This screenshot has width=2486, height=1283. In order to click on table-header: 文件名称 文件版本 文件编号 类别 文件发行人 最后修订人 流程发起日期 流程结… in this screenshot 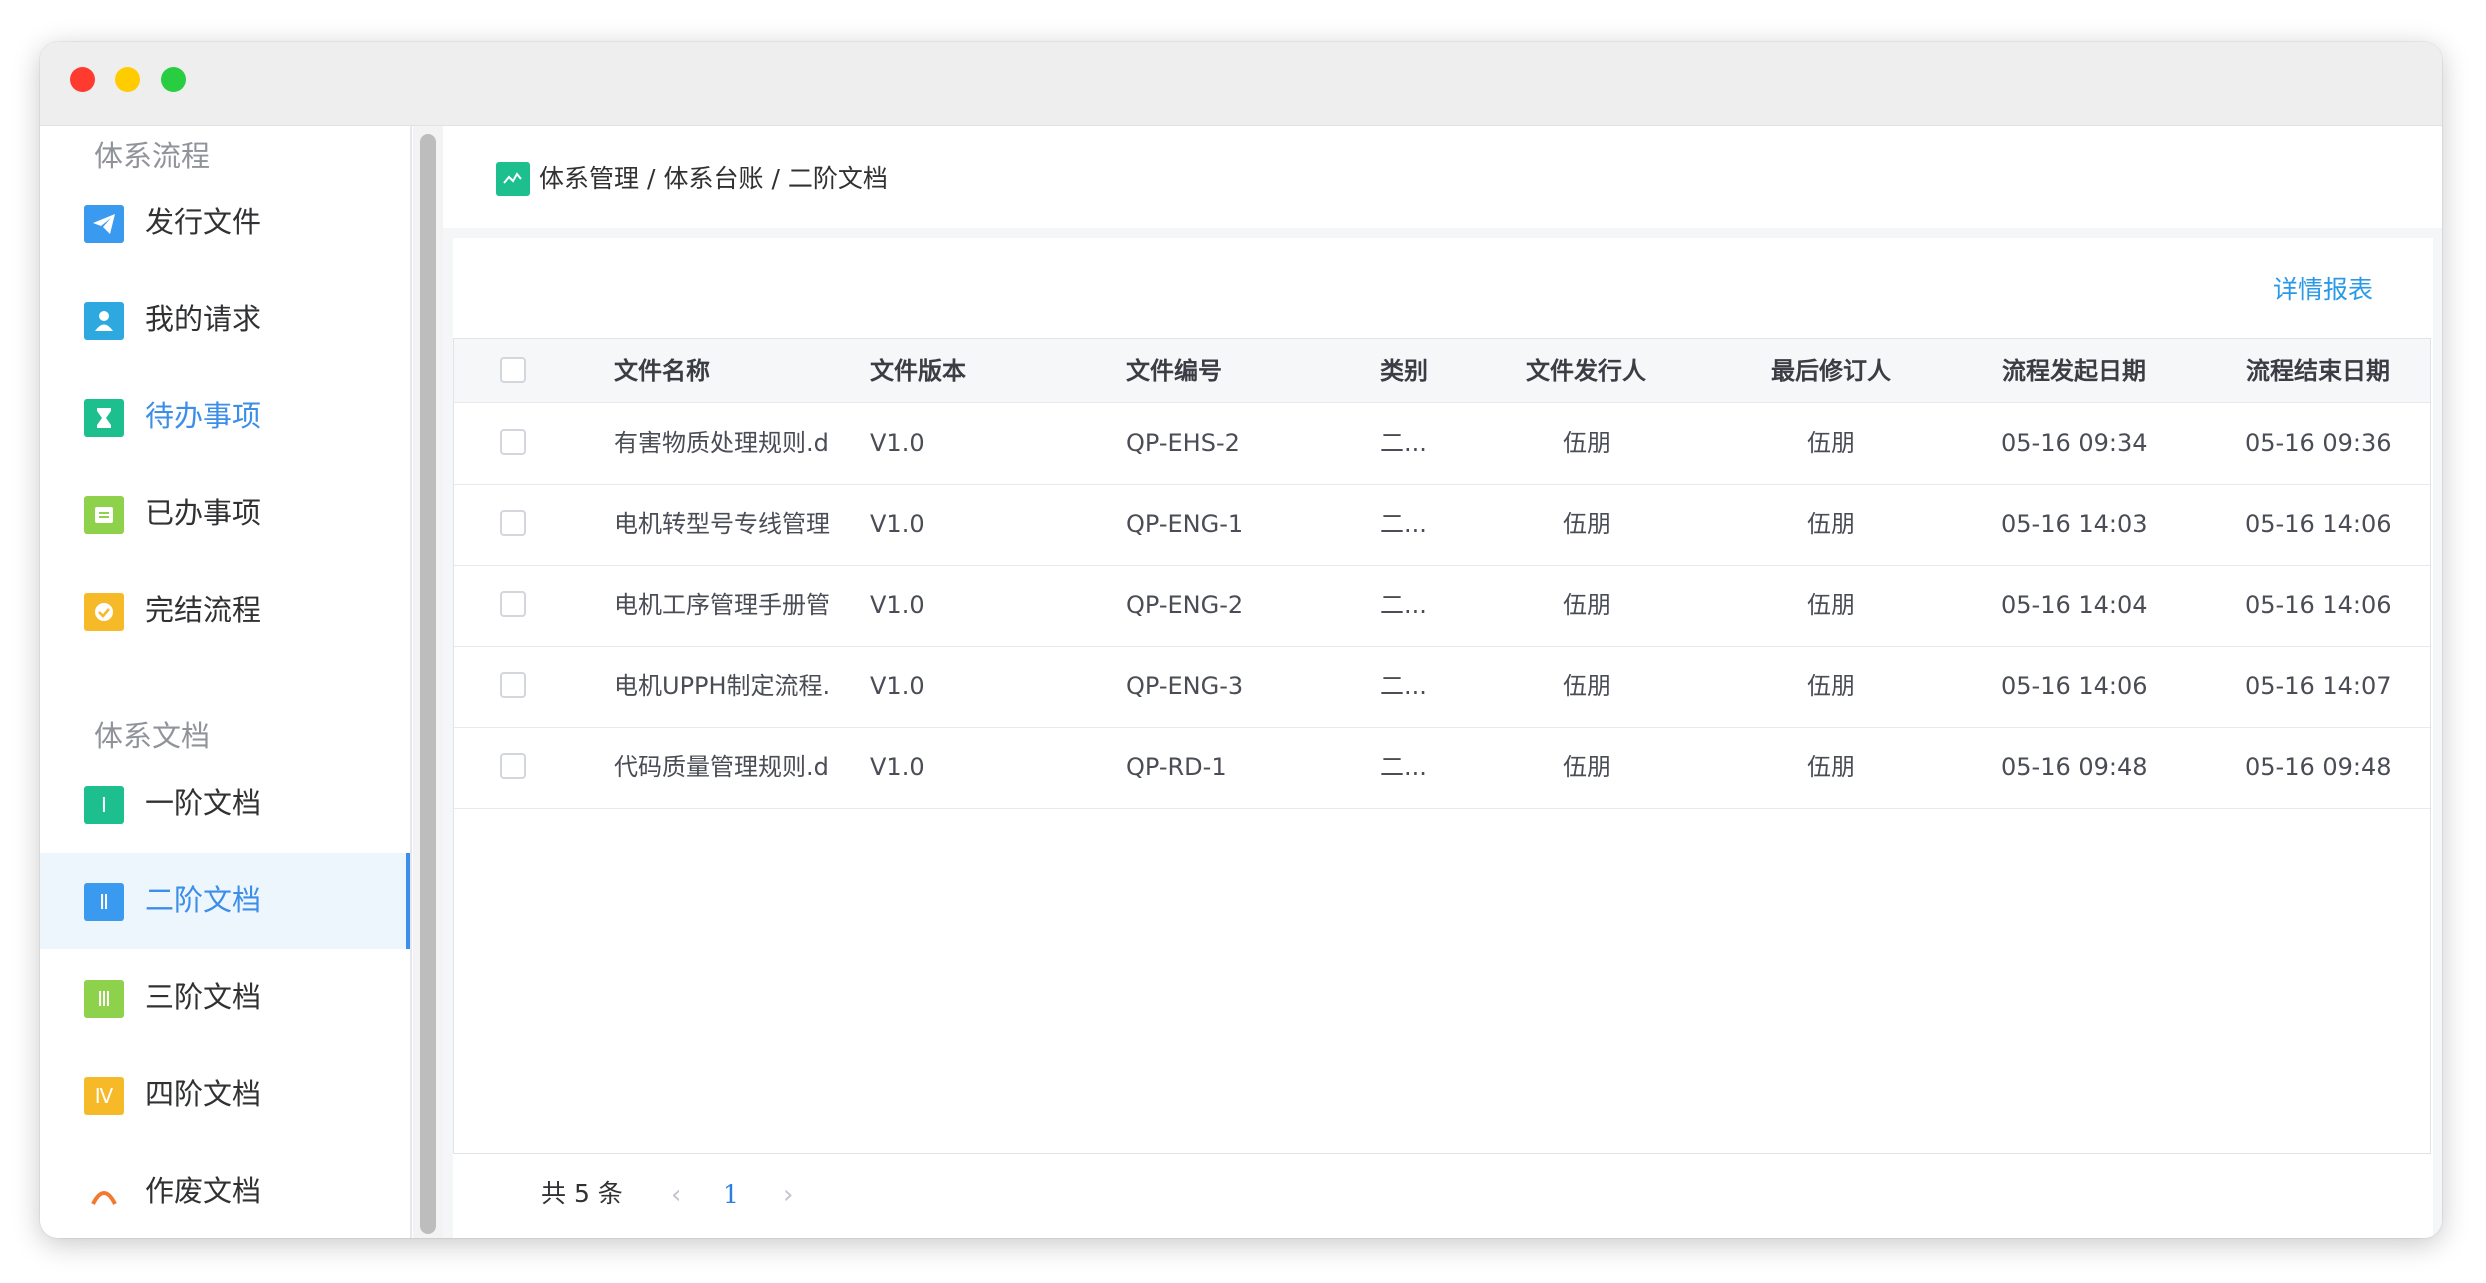, I will do `click(1442, 371)`.